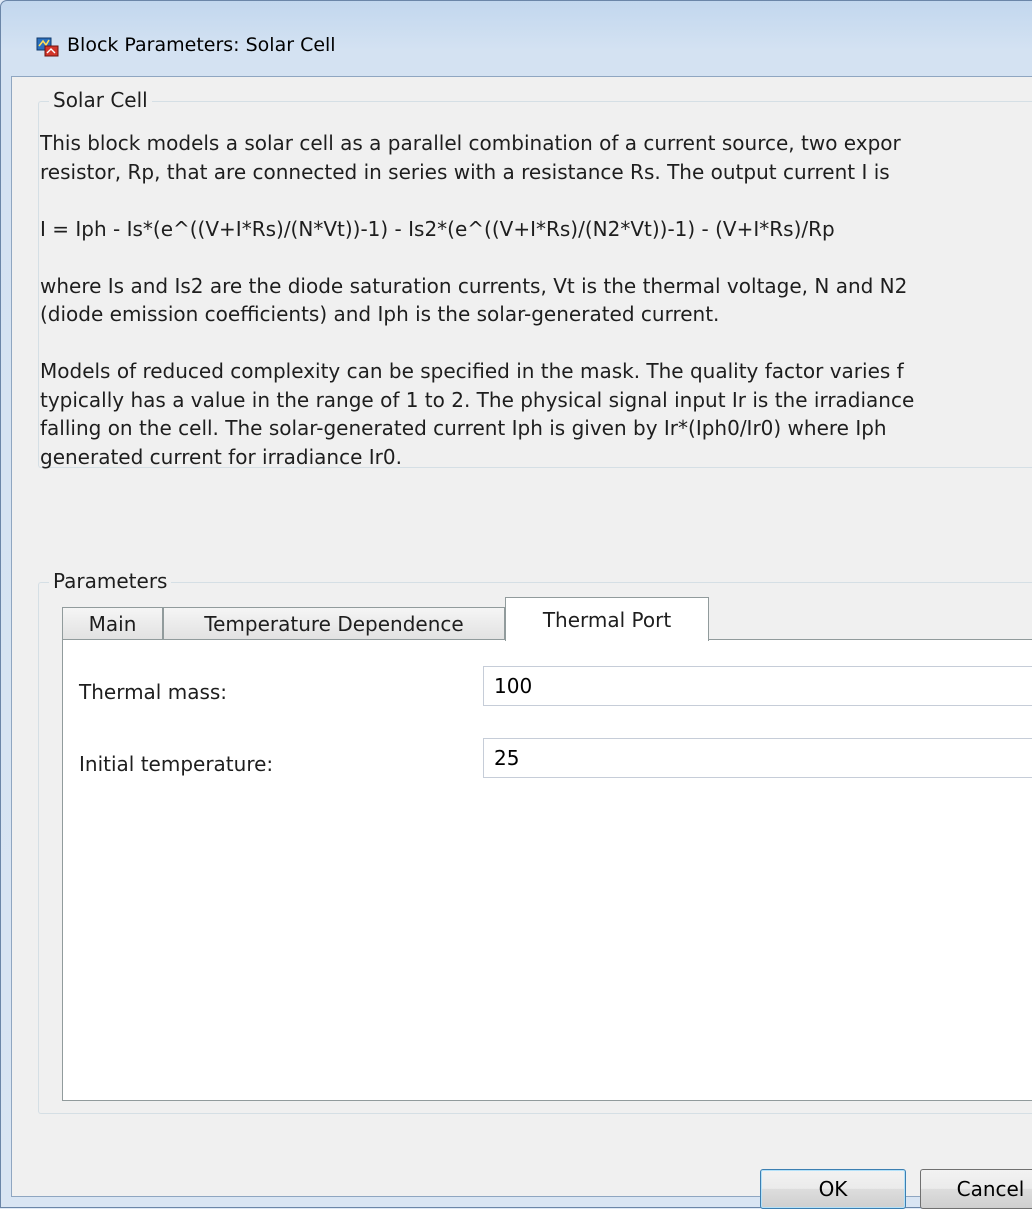  I want to click on parameter-tabs: Main Temperature Dependence Thermal Port, so click(547, 619).